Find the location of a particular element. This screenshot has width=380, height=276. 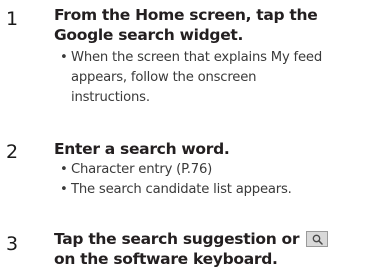

search-key-icon is located at coordinates (317, 239).